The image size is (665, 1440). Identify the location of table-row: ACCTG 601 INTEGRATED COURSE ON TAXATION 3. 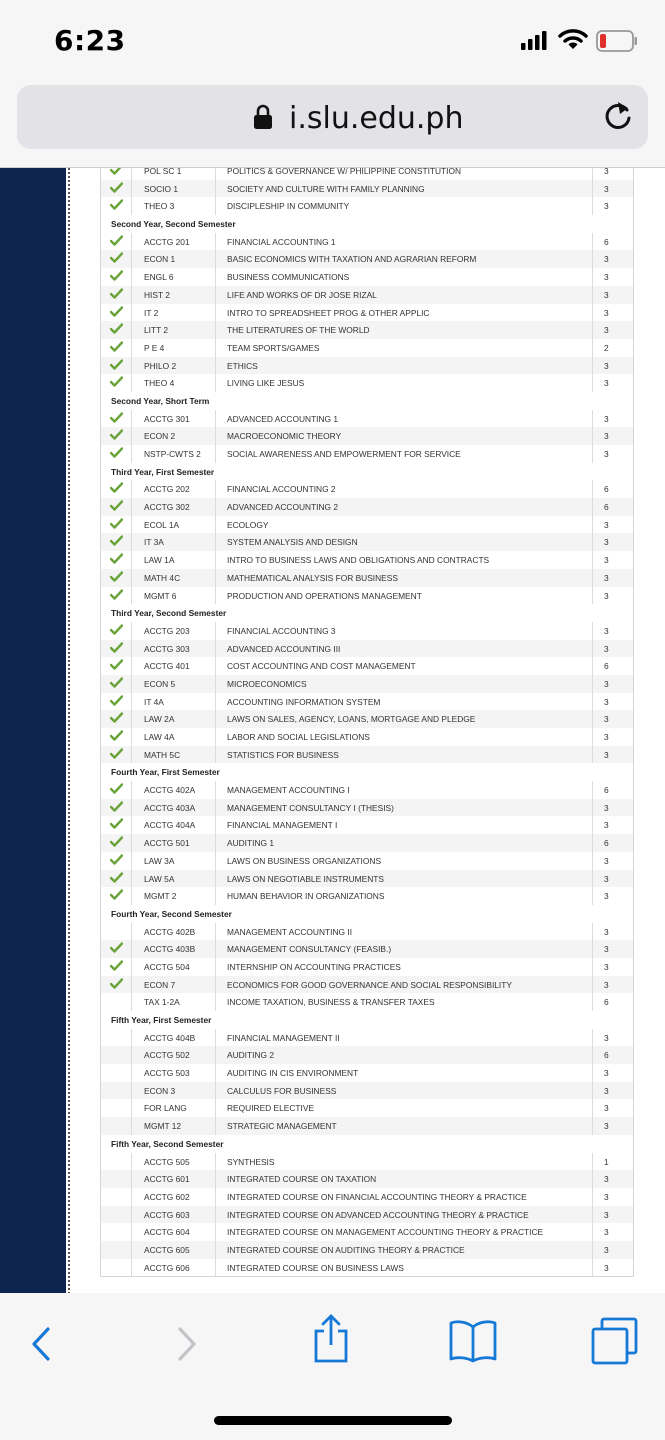
(367, 1179).